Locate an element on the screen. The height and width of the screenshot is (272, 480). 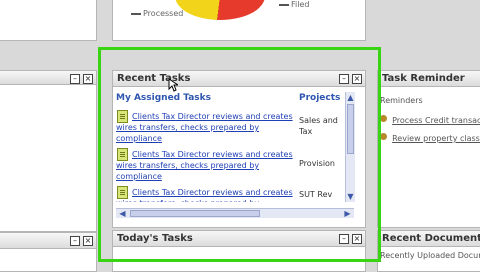
todays-tasks-header: Today's Tasks is located at coordinates (239, 239).